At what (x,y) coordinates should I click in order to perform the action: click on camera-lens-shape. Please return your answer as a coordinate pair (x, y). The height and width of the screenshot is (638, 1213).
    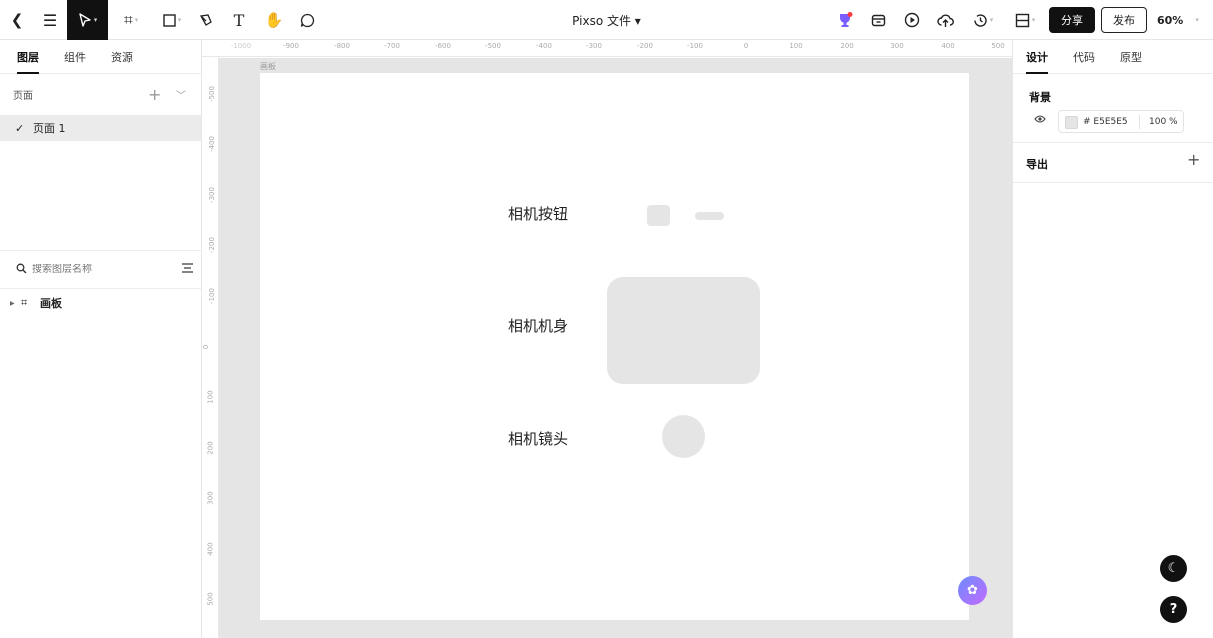
    Looking at the image, I should click on (683, 436).